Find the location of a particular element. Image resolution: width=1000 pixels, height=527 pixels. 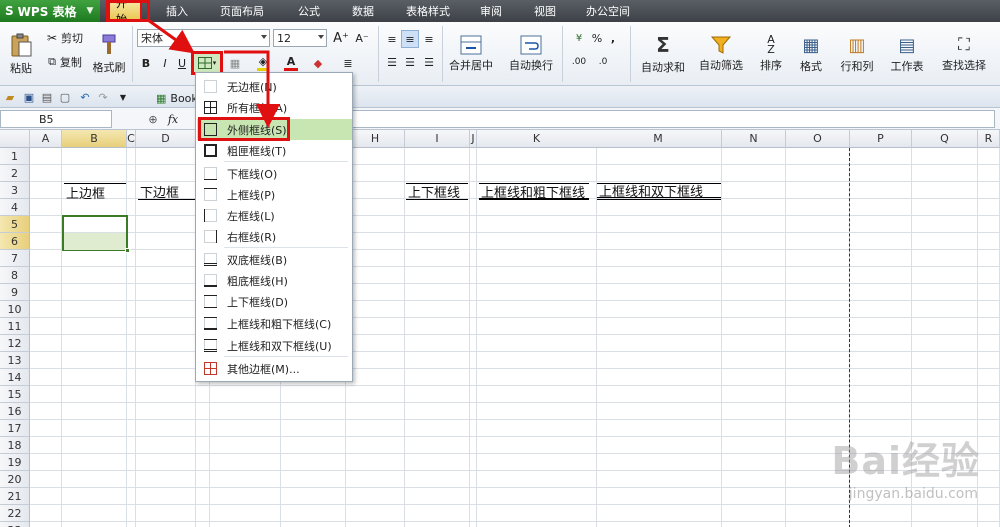

increase-font-icon: A⁺ is located at coordinates (341, 38).